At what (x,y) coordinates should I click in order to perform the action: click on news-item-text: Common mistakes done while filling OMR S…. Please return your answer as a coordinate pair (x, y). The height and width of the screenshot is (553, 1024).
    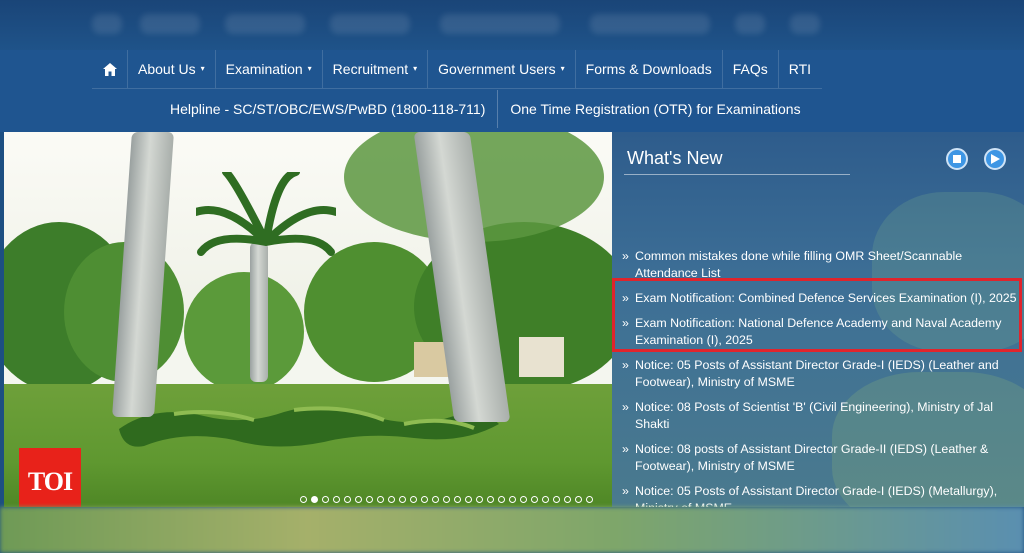
    Looking at the image, I should click on (799, 264).